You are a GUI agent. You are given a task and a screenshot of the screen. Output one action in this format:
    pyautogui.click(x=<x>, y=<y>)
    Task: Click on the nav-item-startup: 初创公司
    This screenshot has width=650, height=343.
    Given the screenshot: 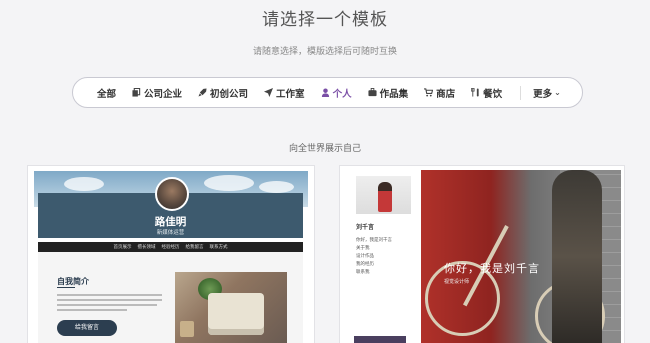 What is the action you would take?
    pyautogui.click(x=223, y=93)
    